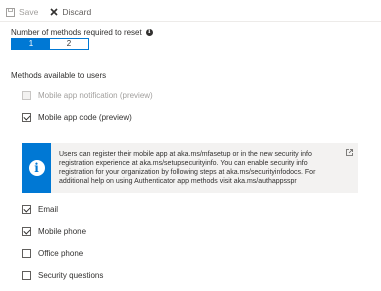 The height and width of the screenshot is (291, 381). I want to click on method-label: Mobile app notification (preview), so click(95, 95).